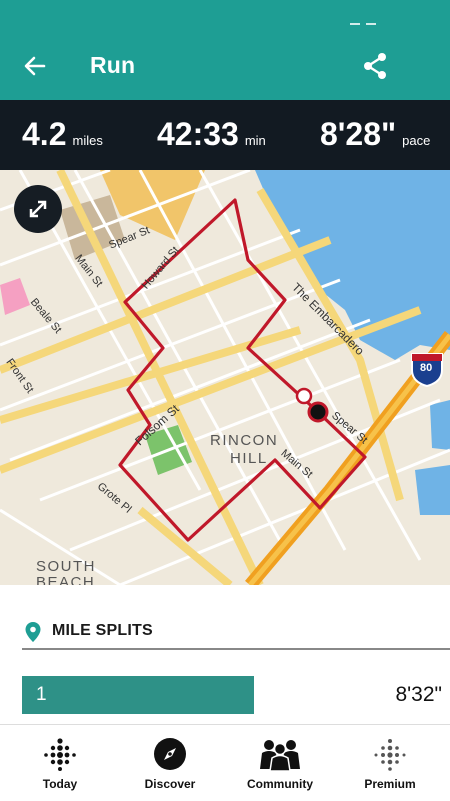 This screenshot has width=450, height=801. What do you see at coordinates (390, 784) in the screenshot?
I see `nav-label: Premium` at bounding box center [390, 784].